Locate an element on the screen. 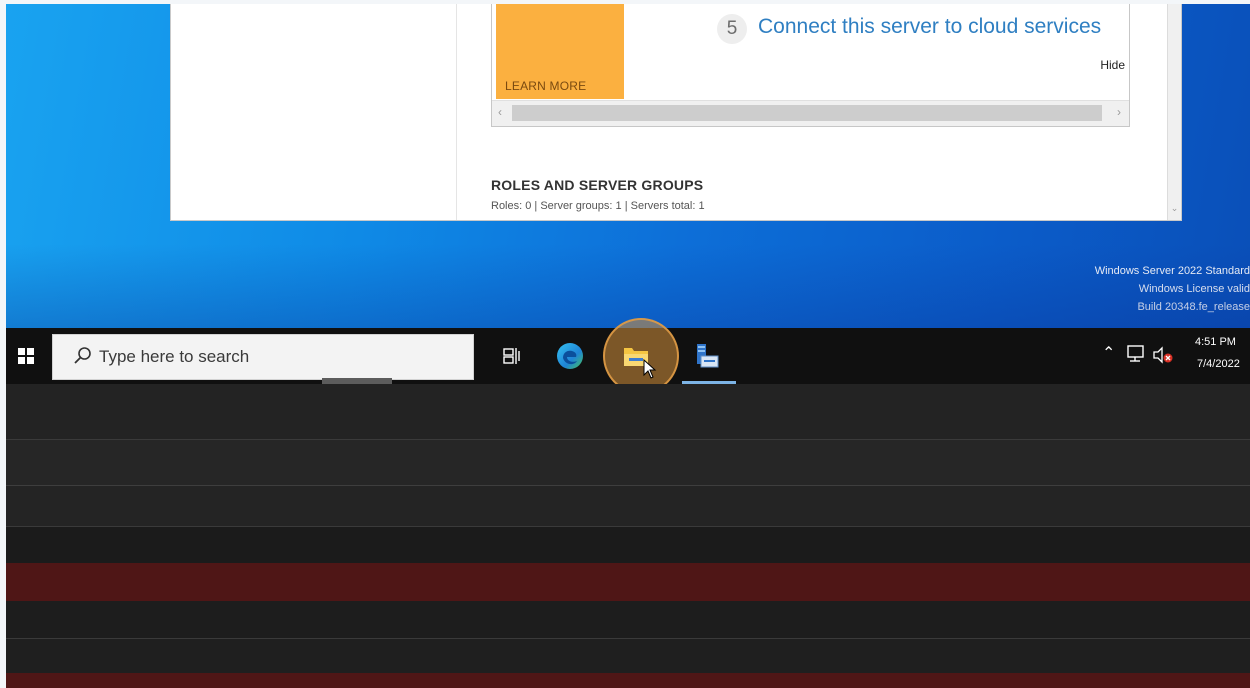  clock-time: 4:51 PM is located at coordinates (1215, 342).